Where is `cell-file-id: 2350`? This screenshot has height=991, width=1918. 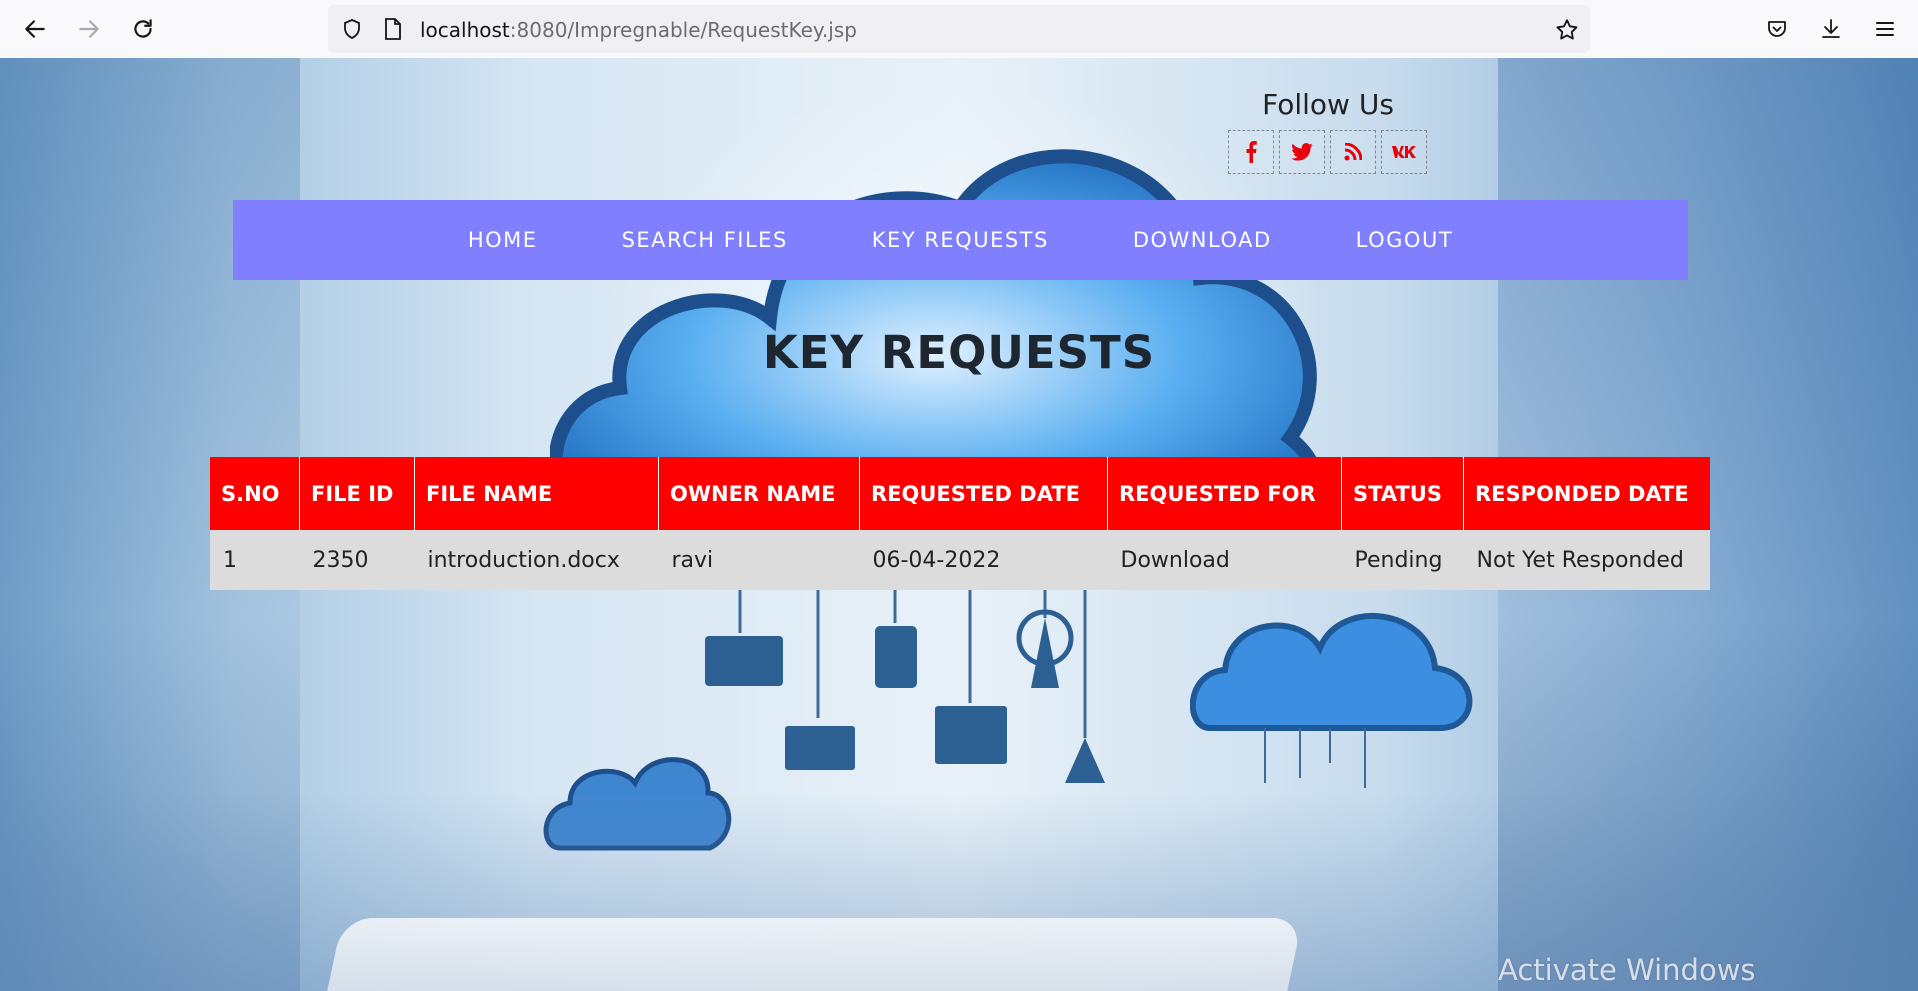 cell-file-id: 2350 is located at coordinates (357, 560).